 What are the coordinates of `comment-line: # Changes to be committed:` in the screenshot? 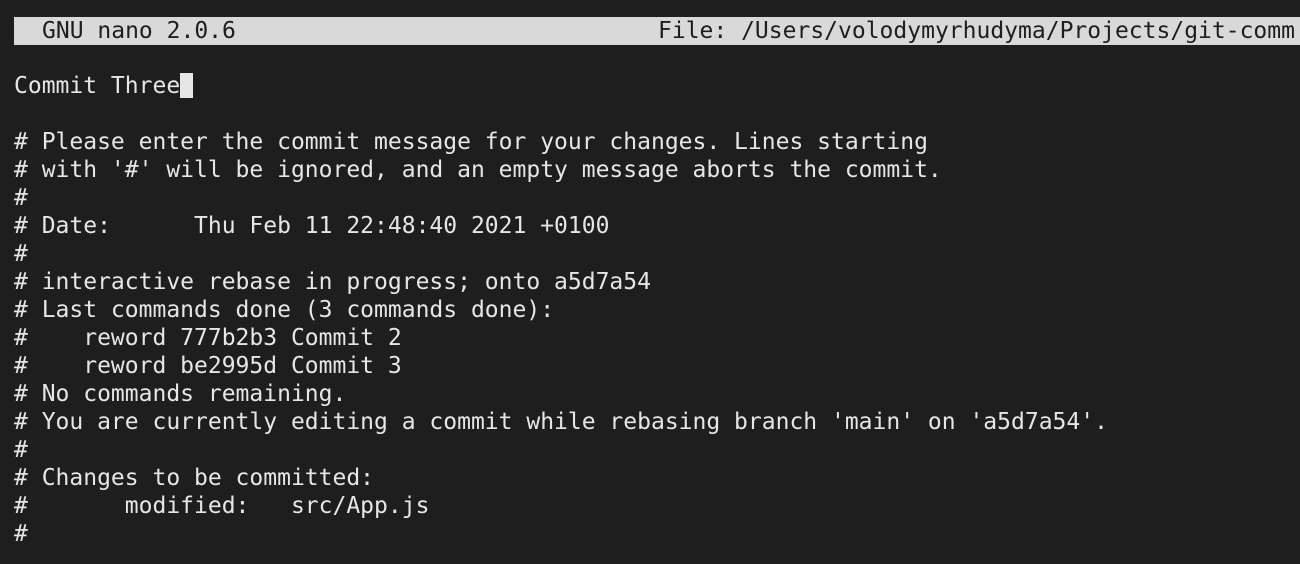 It's located at (657, 478).